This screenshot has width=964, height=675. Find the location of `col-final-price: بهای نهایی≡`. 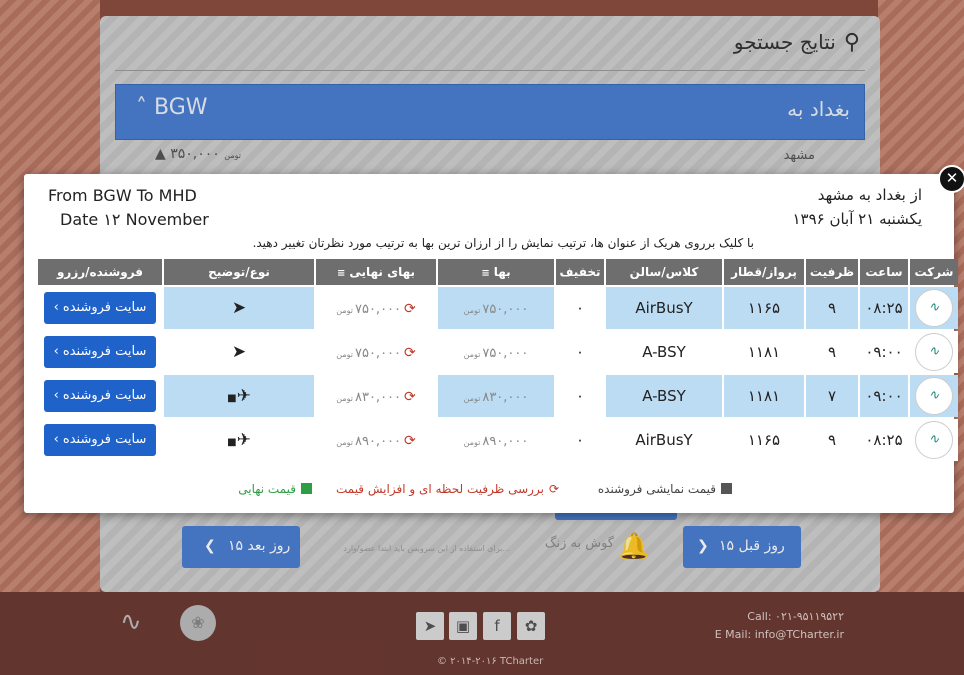

col-final-price: بهای نهایی≡ is located at coordinates (376, 272).